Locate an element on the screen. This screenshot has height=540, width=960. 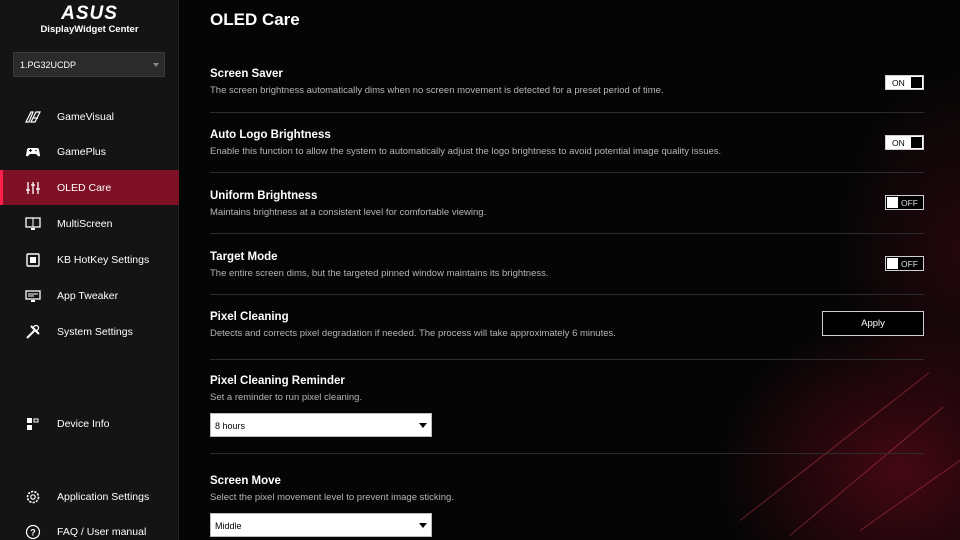
setting-title: Screen Saver is located at coordinates (246, 74).